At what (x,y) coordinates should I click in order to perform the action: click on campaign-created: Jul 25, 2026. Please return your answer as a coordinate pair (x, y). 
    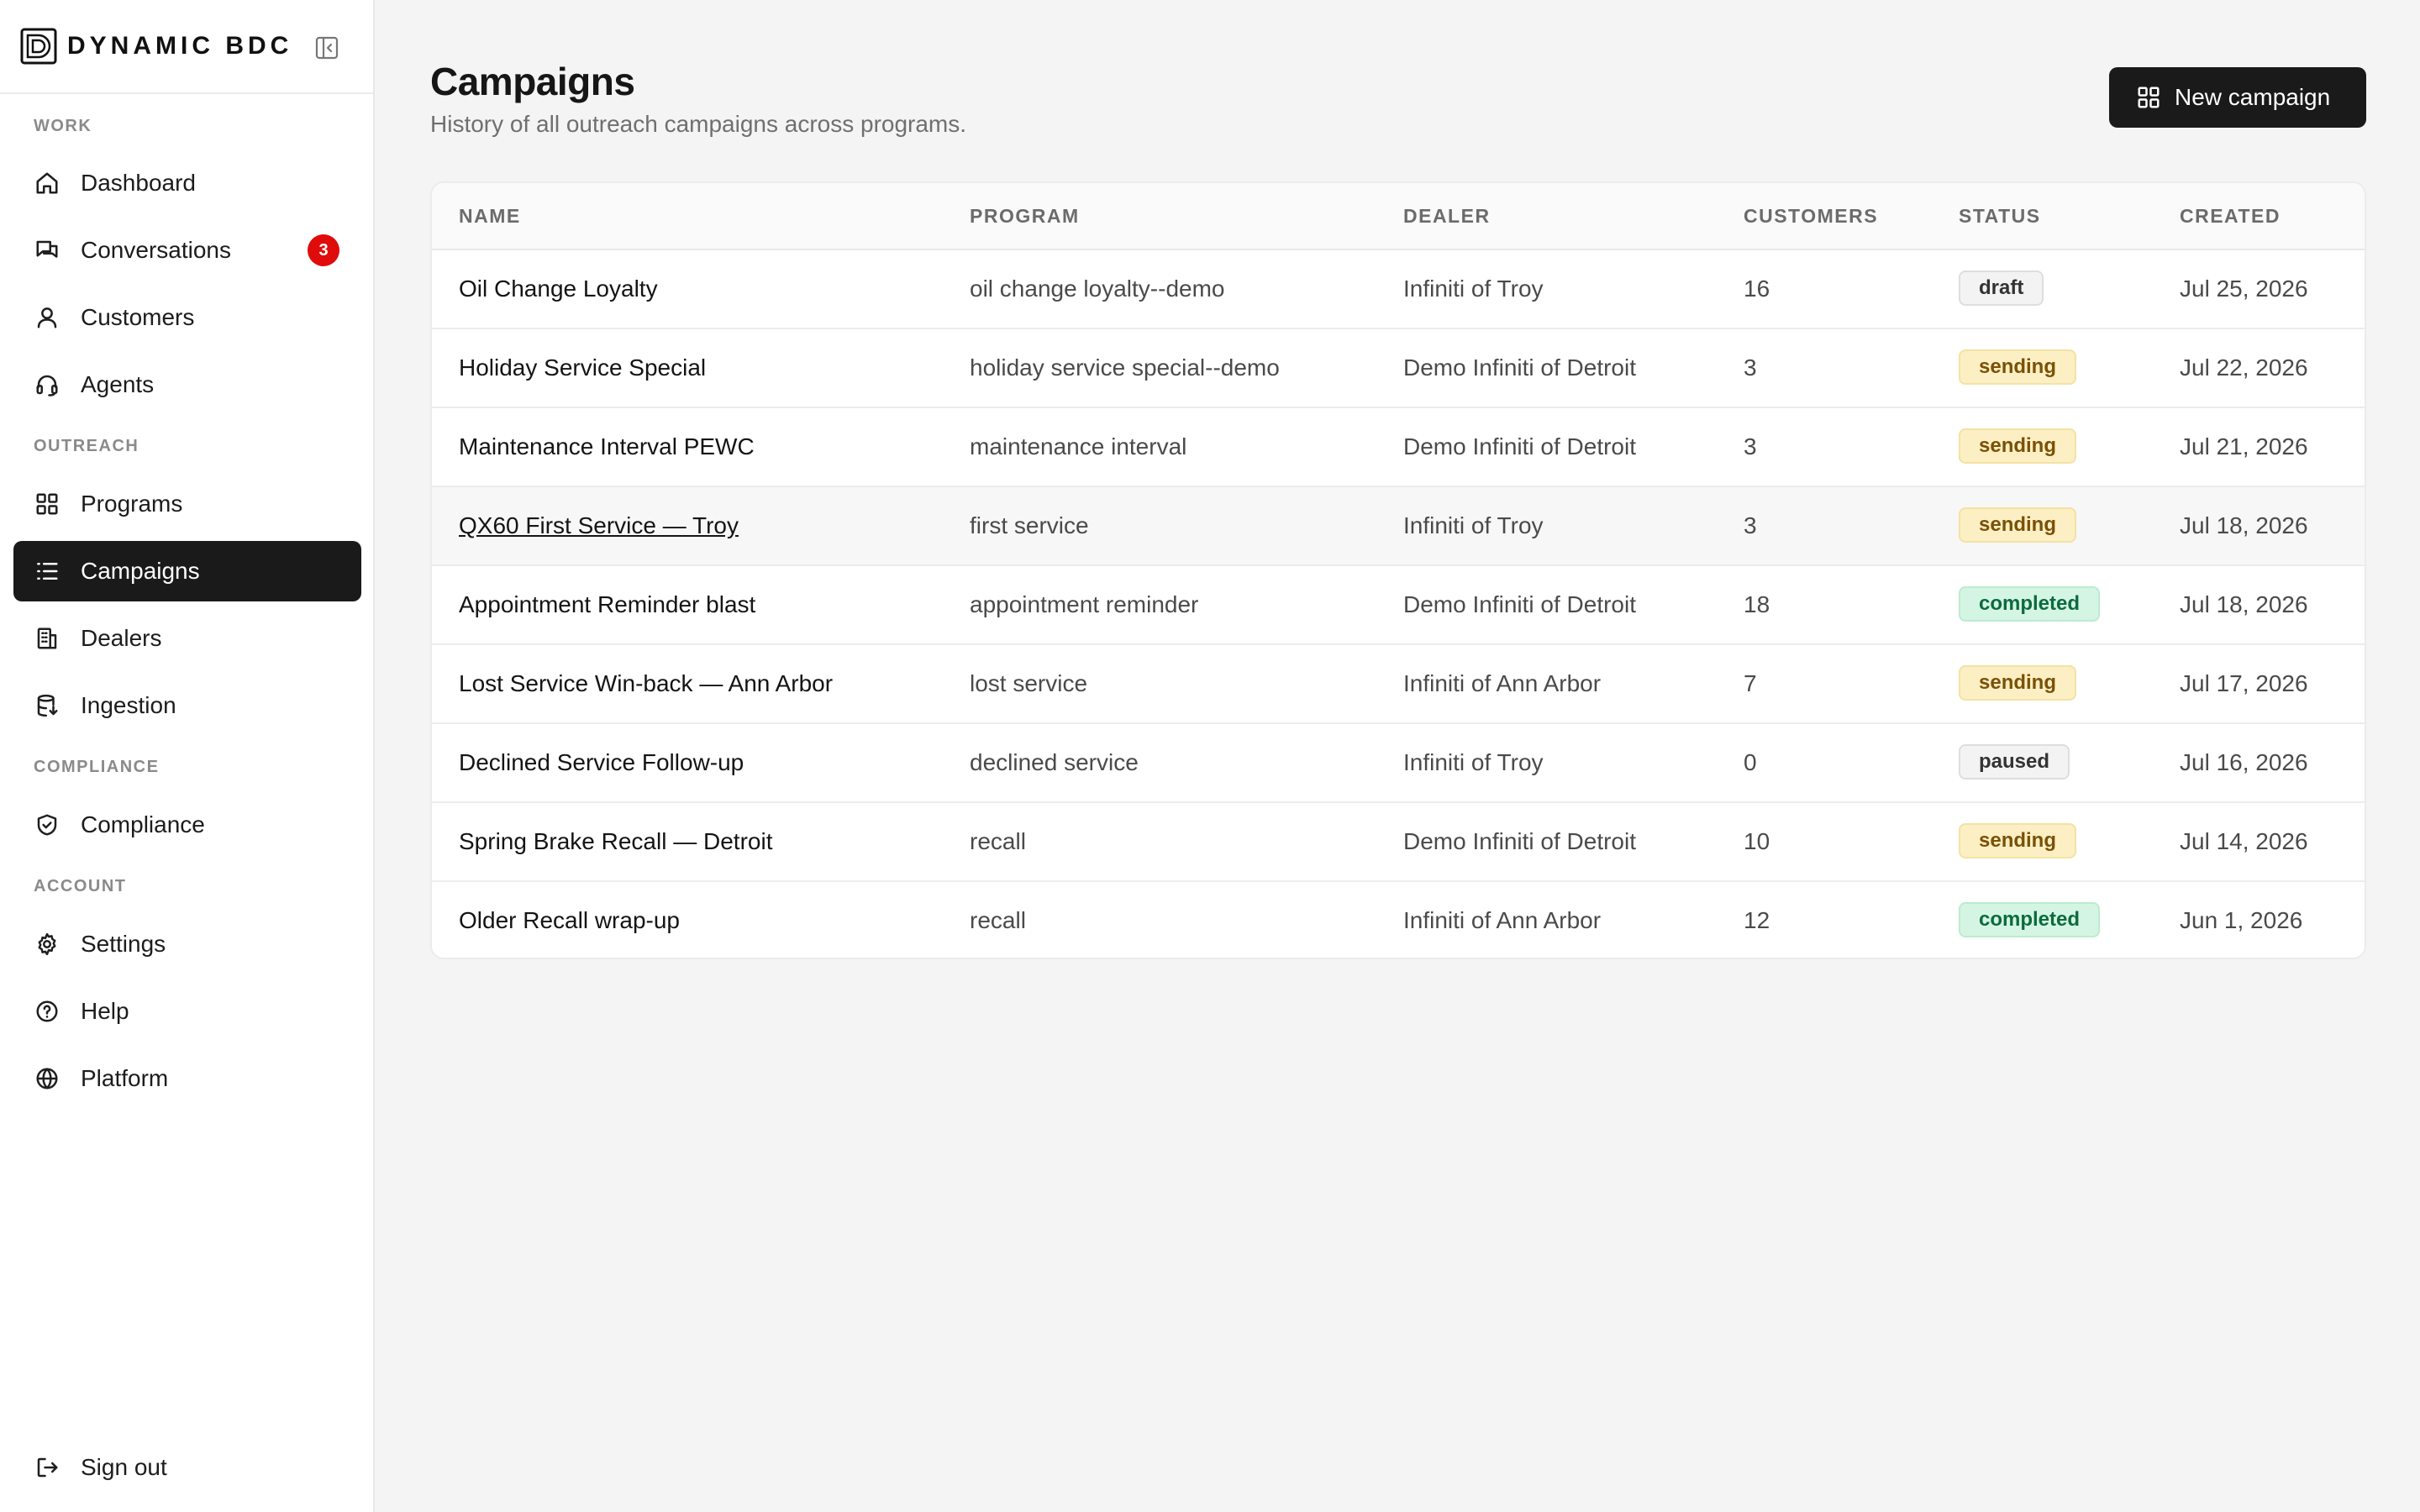
    Looking at the image, I should click on (2244, 289).